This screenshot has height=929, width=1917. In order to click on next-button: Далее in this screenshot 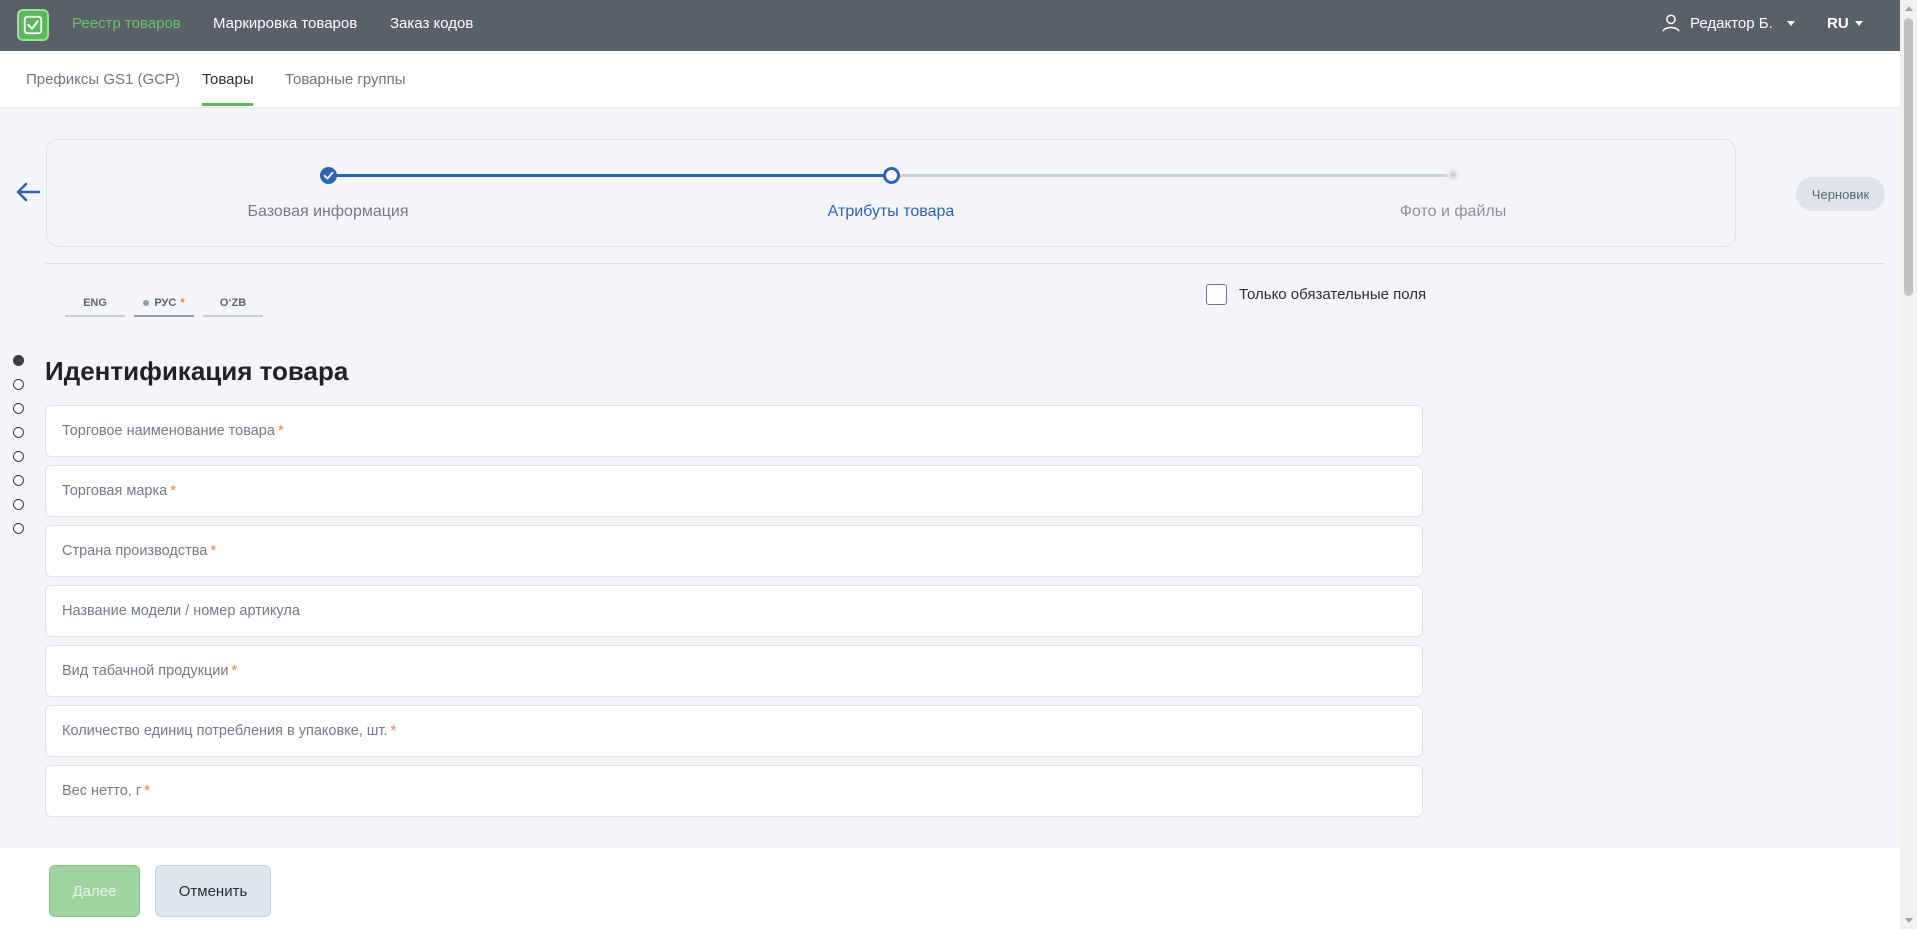, I will do `click(94, 891)`.